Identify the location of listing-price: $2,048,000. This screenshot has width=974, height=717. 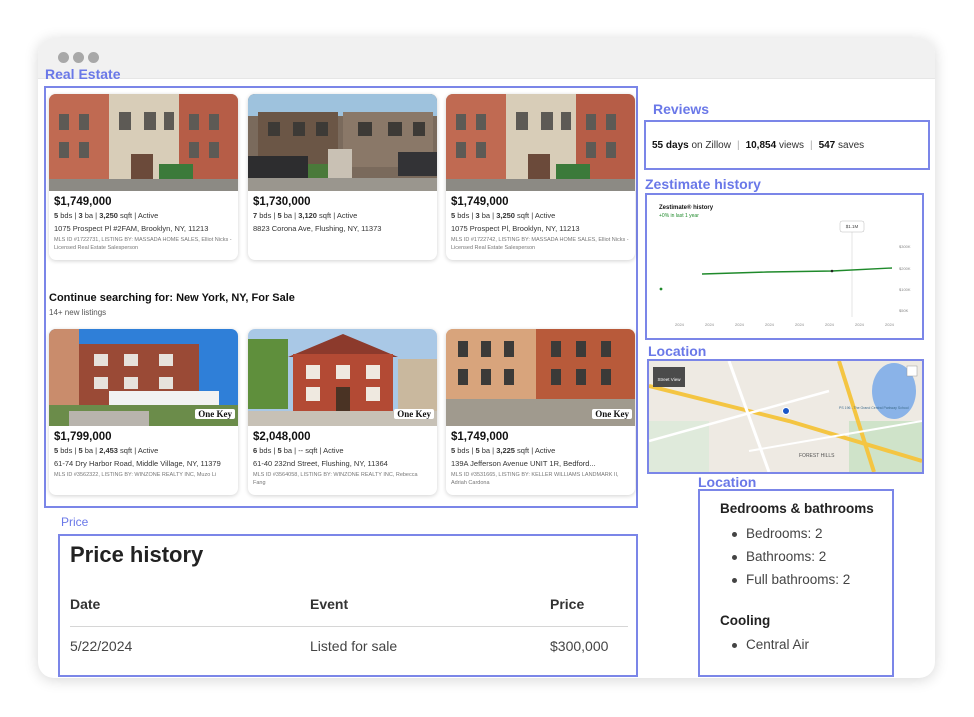
(282, 437).